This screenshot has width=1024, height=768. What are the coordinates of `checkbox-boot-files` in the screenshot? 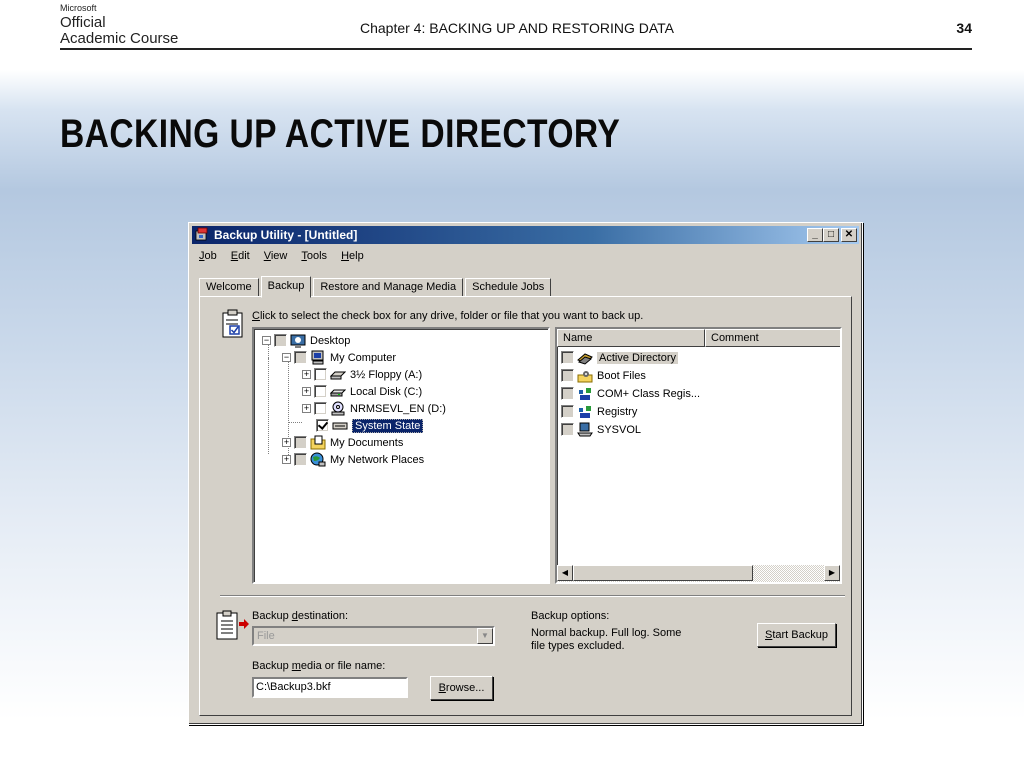 It's located at (567, 375).